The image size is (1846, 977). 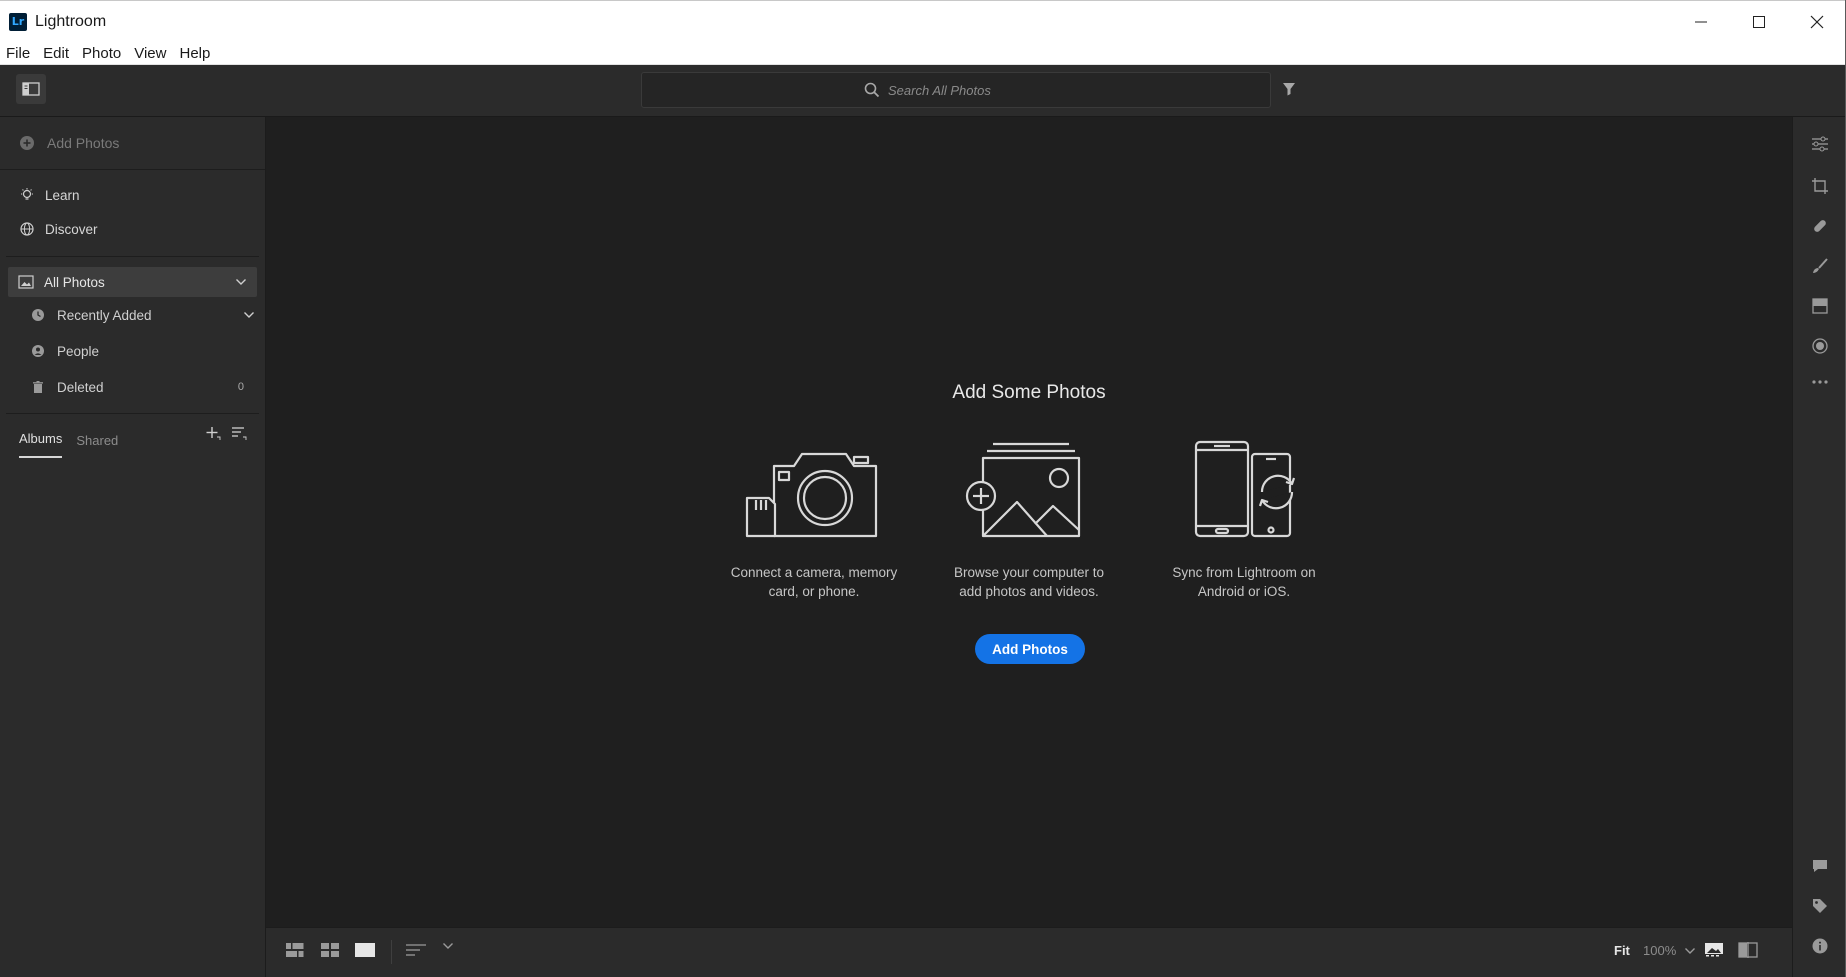 I want to click on person-icon, so click(x=39, y=351).